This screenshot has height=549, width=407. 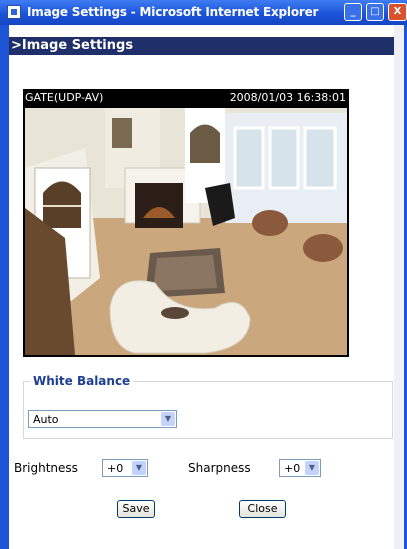 I want to click on white-balance-select: Auto ▼, so click(x=102, y=419).